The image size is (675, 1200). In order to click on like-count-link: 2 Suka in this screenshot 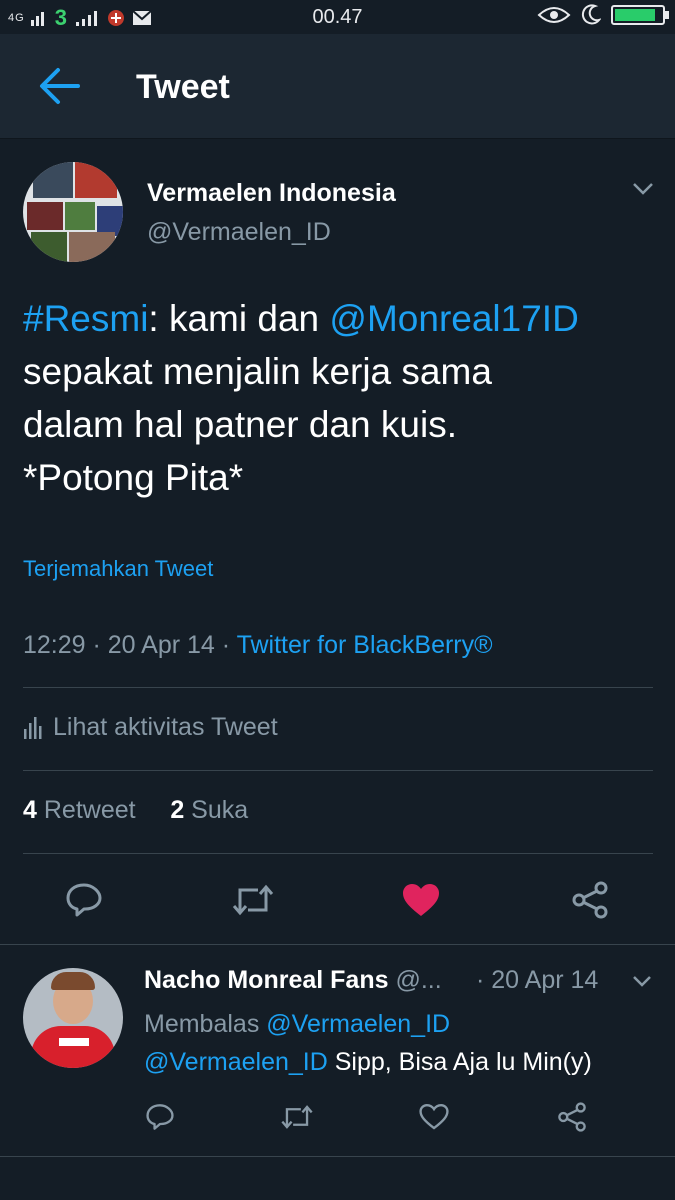, I will do `click(209, 810)`.